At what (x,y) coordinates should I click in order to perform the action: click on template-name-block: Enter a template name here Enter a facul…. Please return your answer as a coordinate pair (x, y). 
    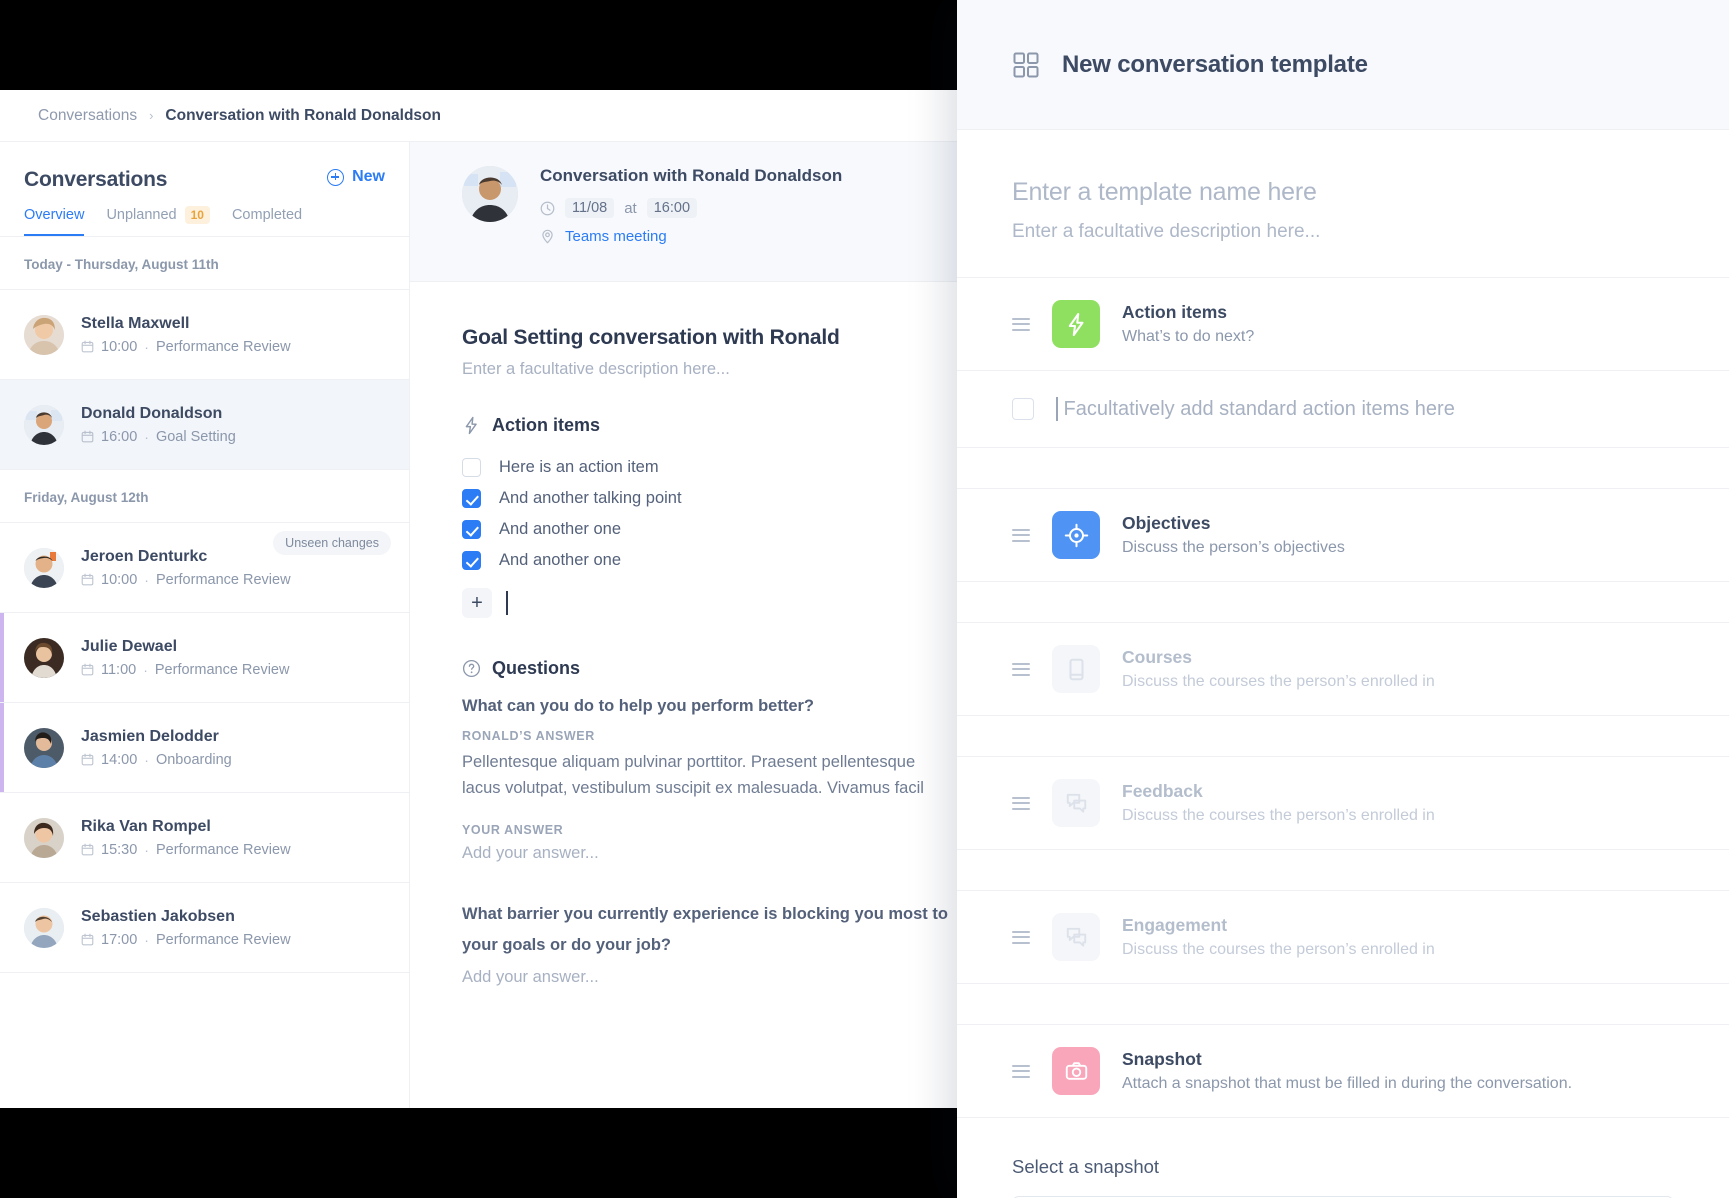
    Looking at the image, I should click on (1343, 203).